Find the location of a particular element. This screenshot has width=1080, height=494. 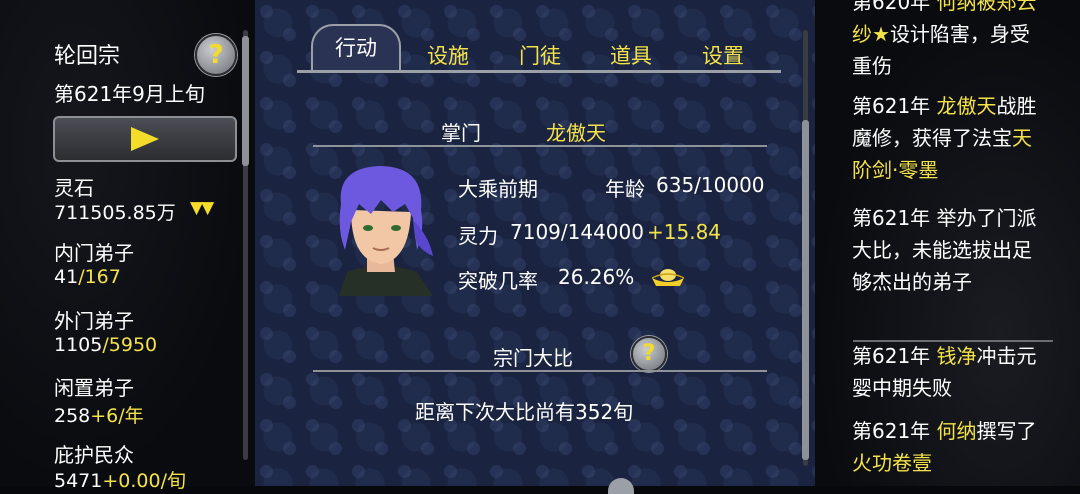

tab-settings: 设置 is located at coordinates (723, 56).